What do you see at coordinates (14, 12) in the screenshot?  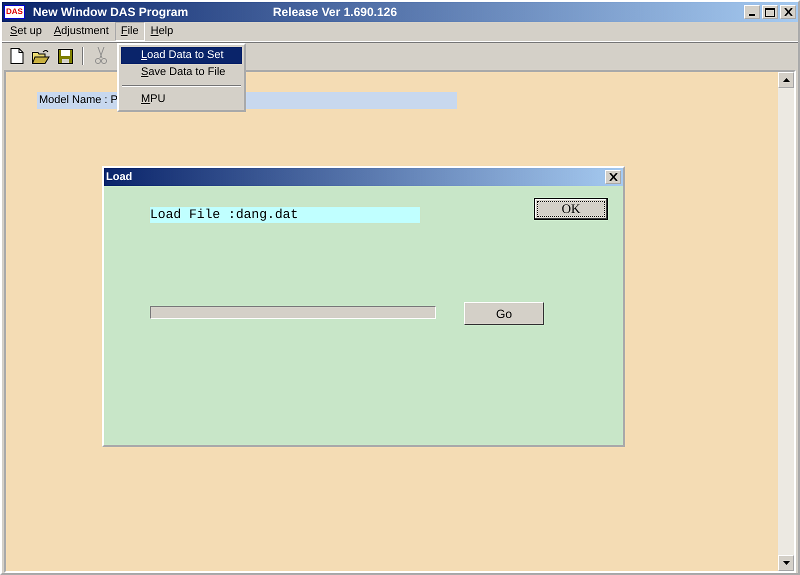 I see `app-icon: DAS` at bounding box center [14, 12].